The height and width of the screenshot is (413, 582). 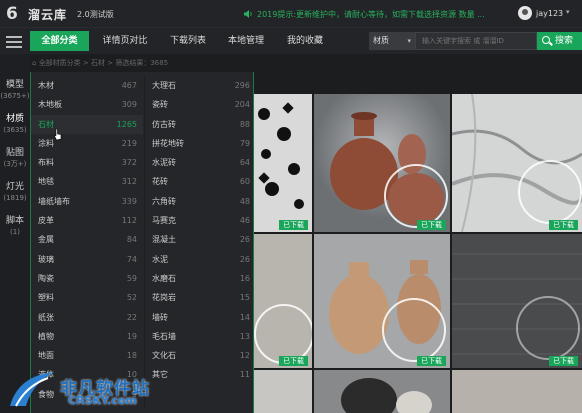 What do you see at coordinates (15, 227) in the screenshot?
I see `rail-item-scripts: 脚本 (1)` at bounding box center [15, 227].